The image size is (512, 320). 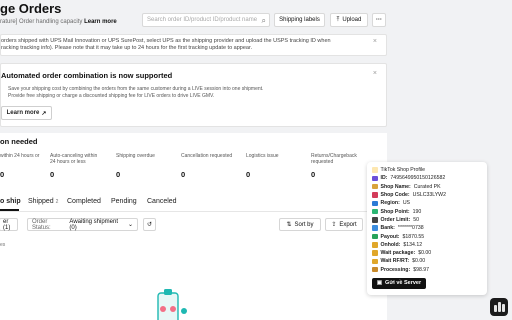 I want to click on learn-more-label: Learn more, so click(x=23, y=113).